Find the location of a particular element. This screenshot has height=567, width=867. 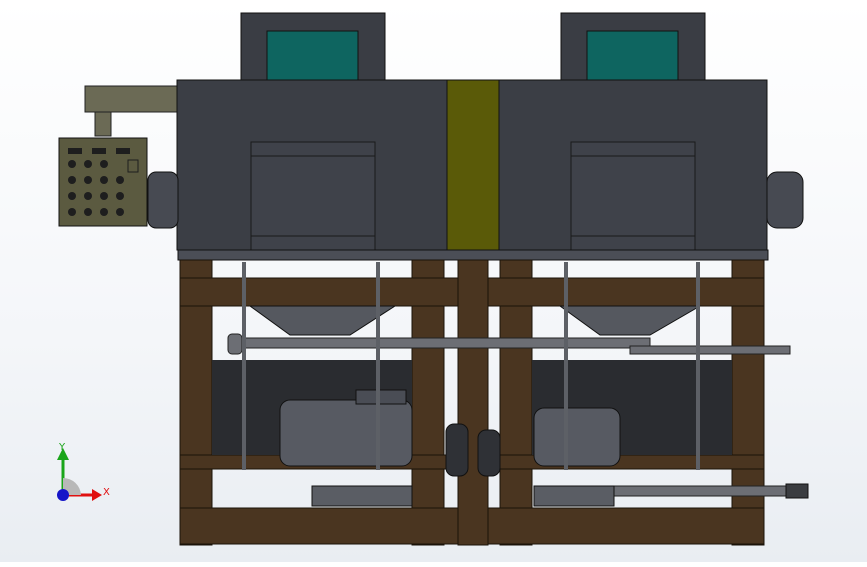

x-axis-label: X is located at coordinates (106, 492).